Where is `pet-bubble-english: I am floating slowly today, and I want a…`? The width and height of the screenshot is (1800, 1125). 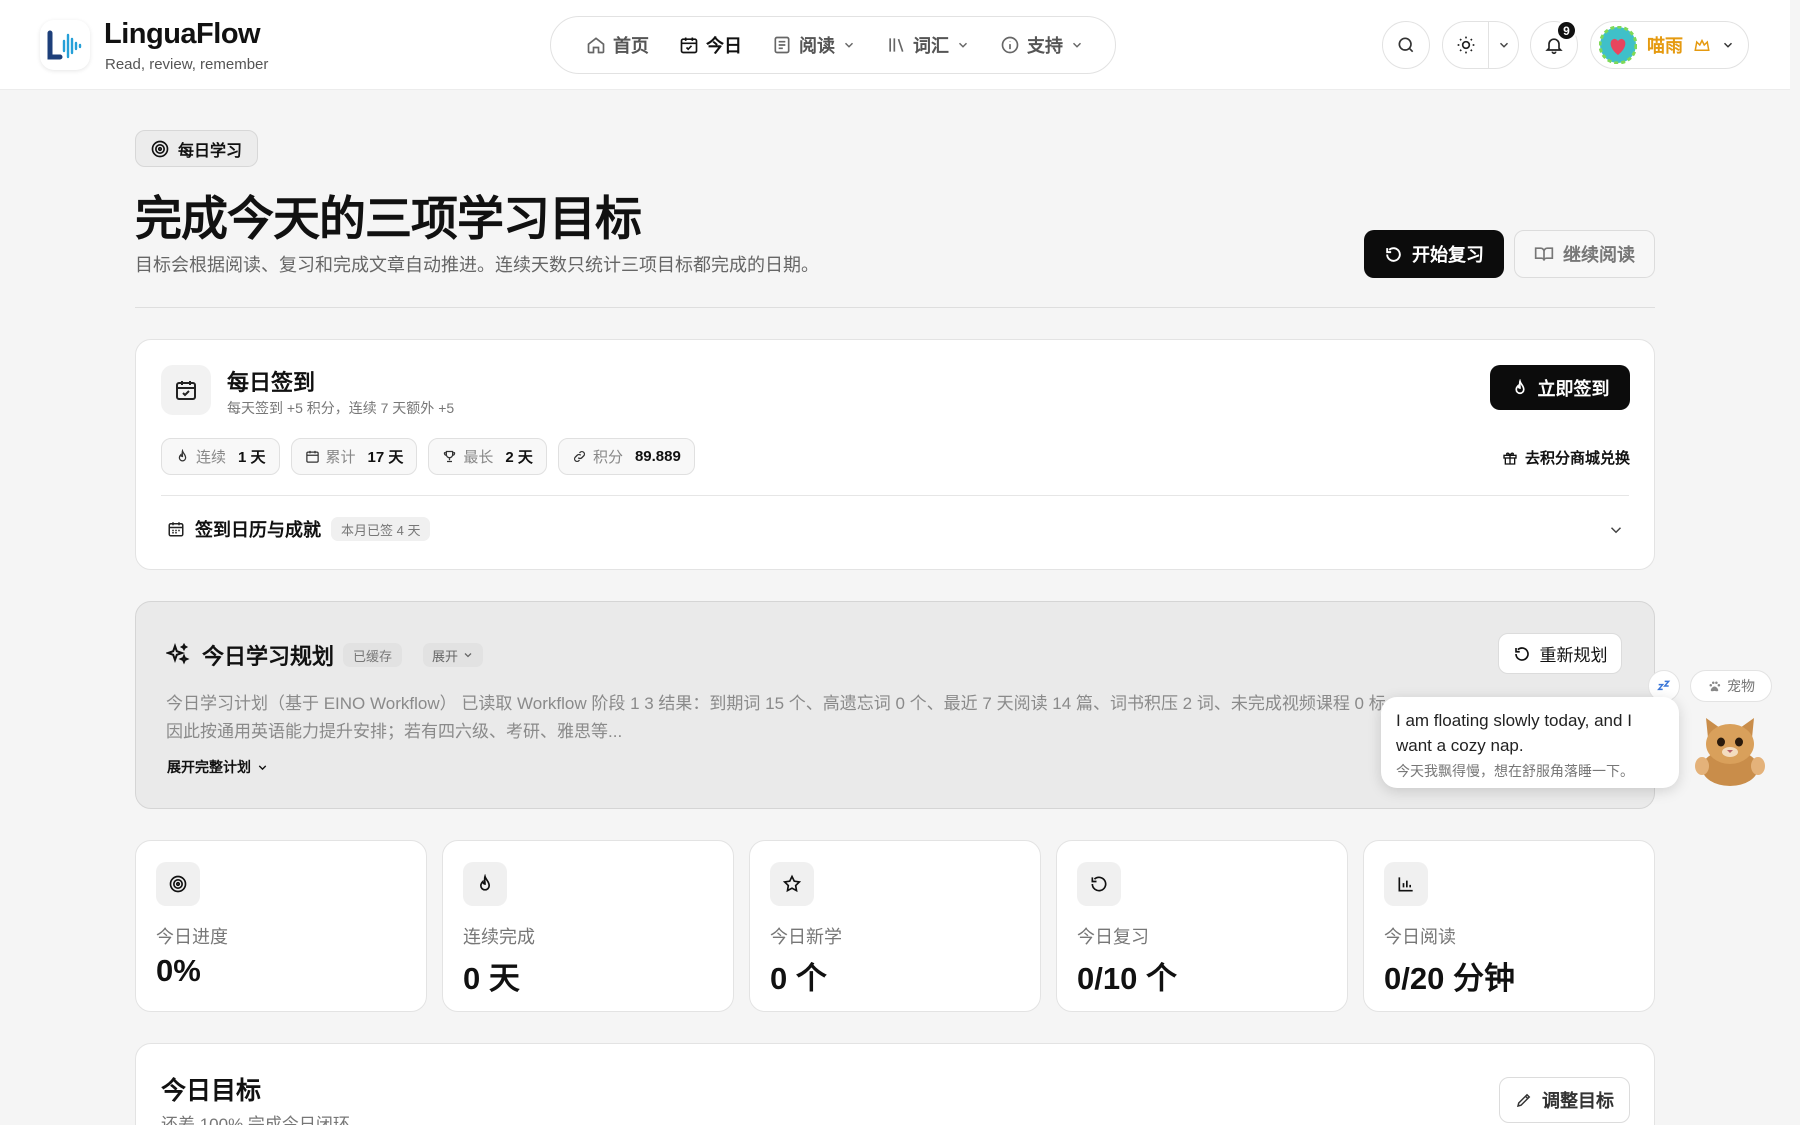 pet-bubble-english: I am floating slowly today, and I want a… is located at coordinates (1514, 733).